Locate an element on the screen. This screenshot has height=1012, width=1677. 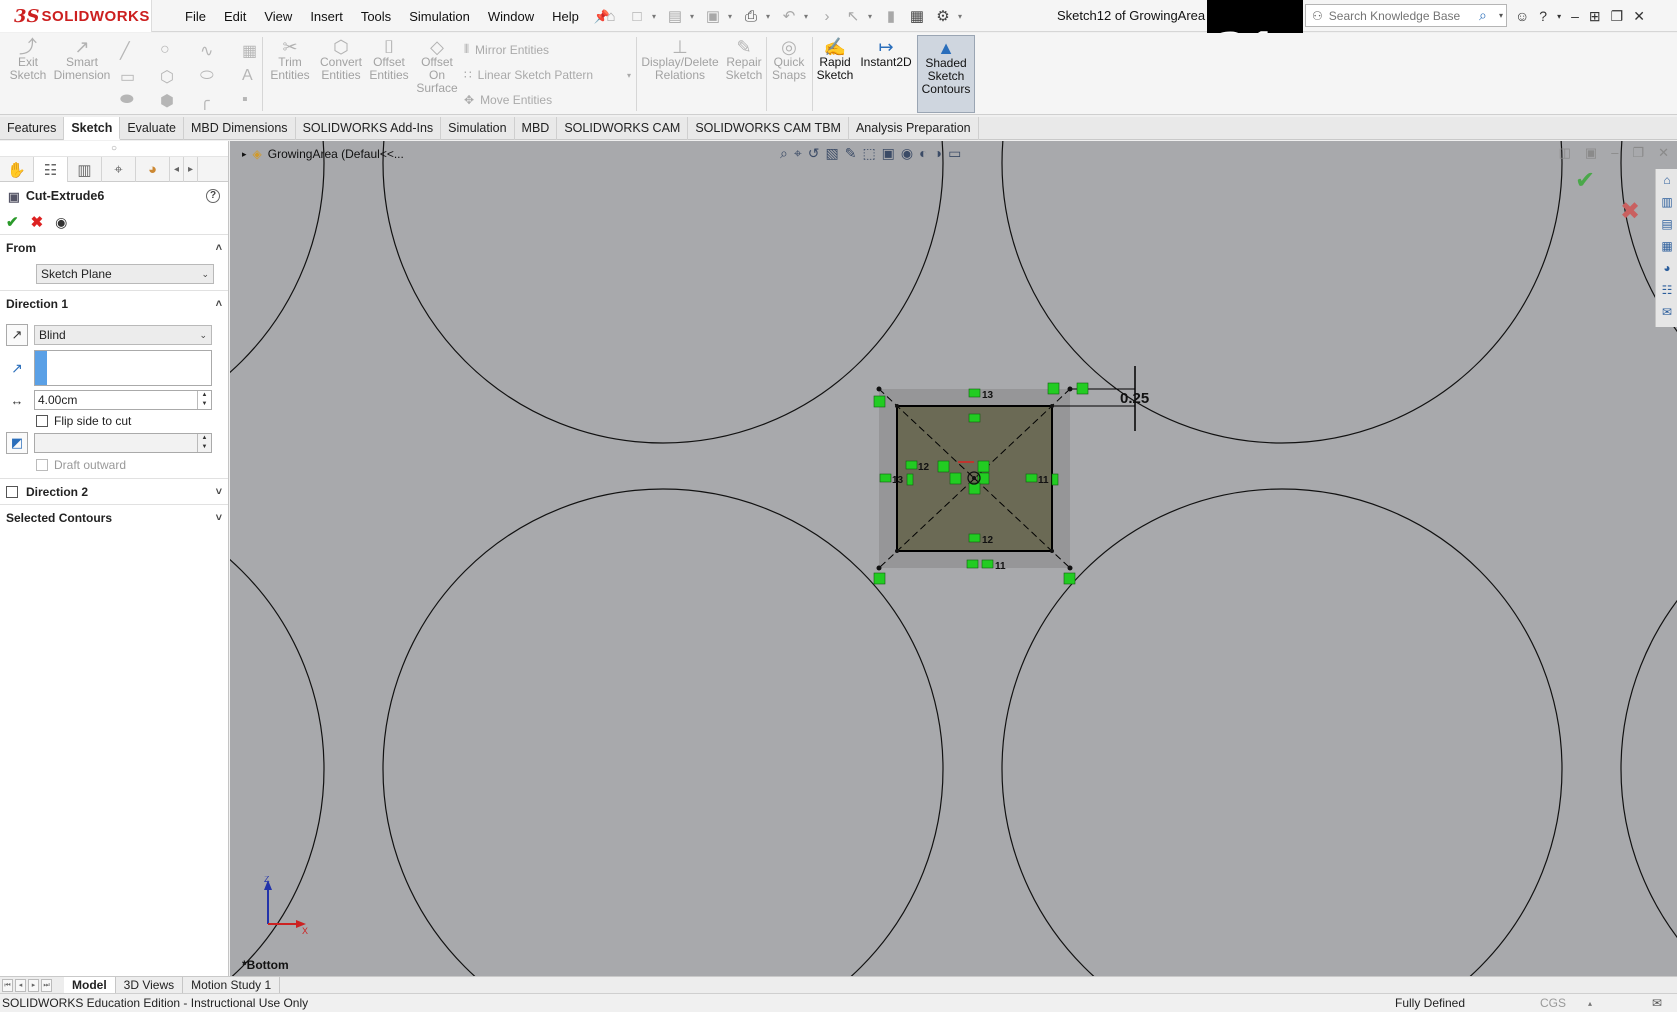
open-folder-icon: ▤ is located at coordinates (675, 16).